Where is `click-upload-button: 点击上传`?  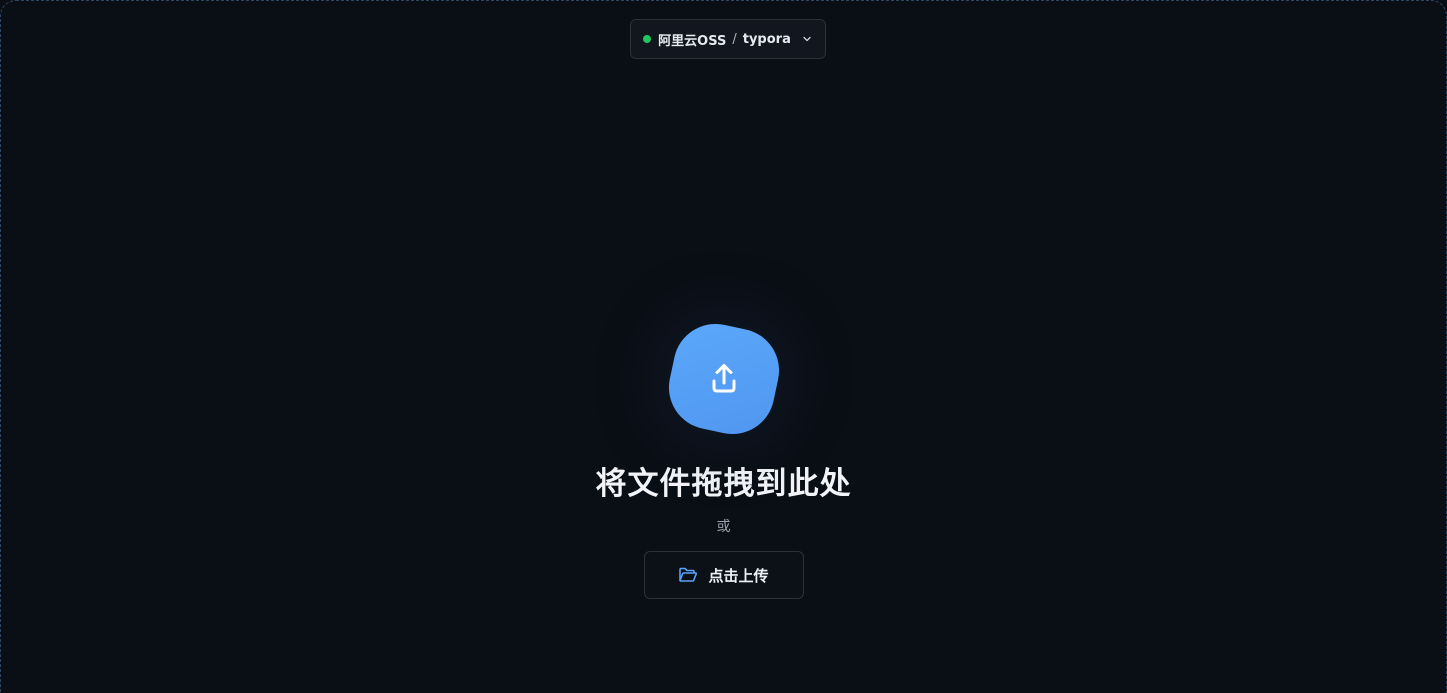
click-upload-button: 点击上传 is located at coordinates (723, 575).